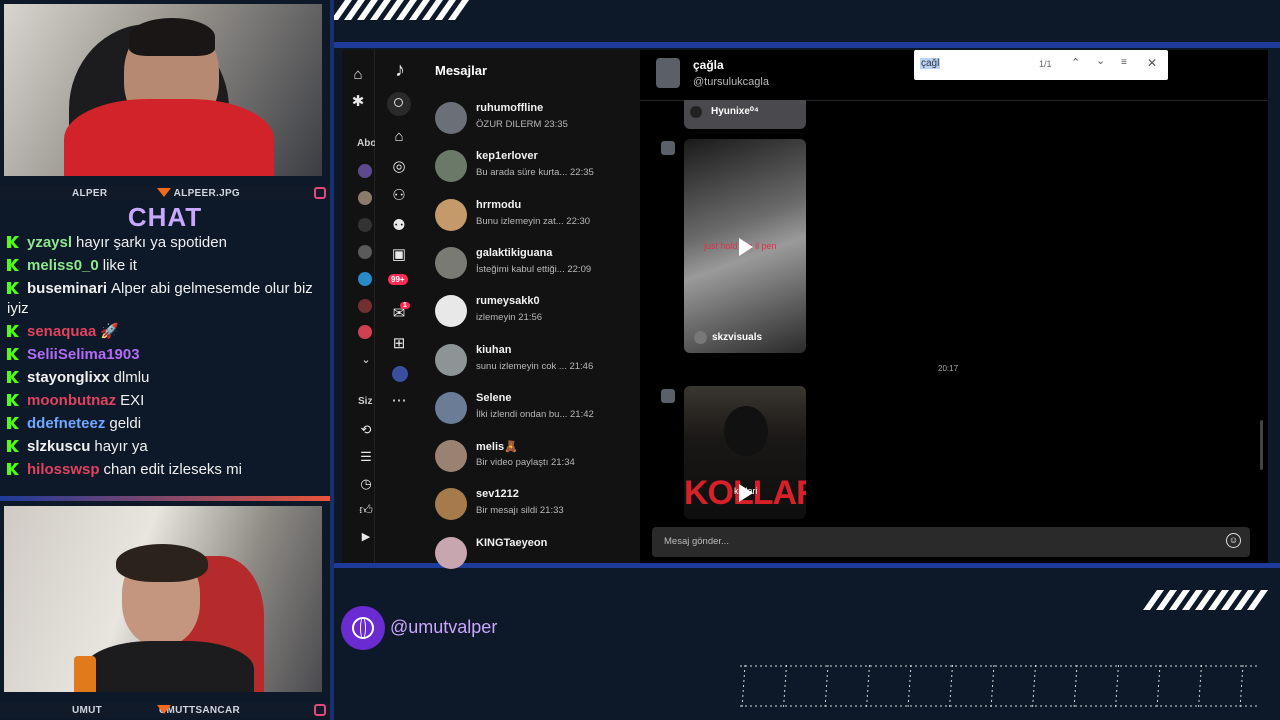  What do you see at coordinates (169, 666) in the screenshot?
I see `black-shirt` at bounding box center [169, 666].